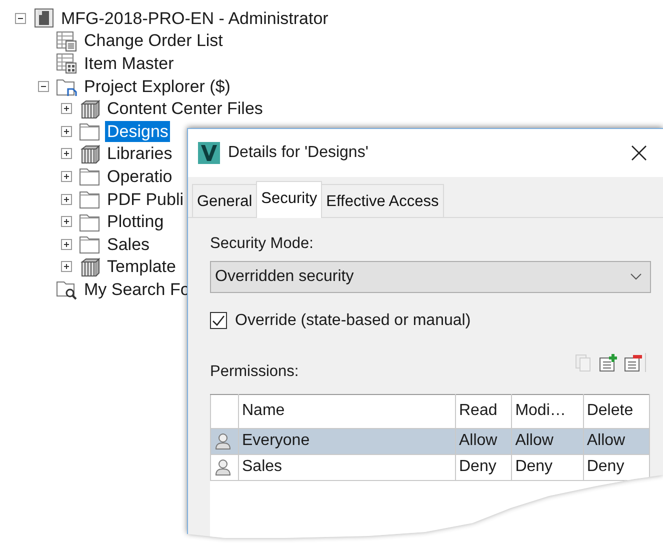 Image resolution: width=663 pixels, height=555 pixels. What do you see at coordinates (225, 201) in the screenshot?
I see `tab: General` at bounding box center [225, 201].